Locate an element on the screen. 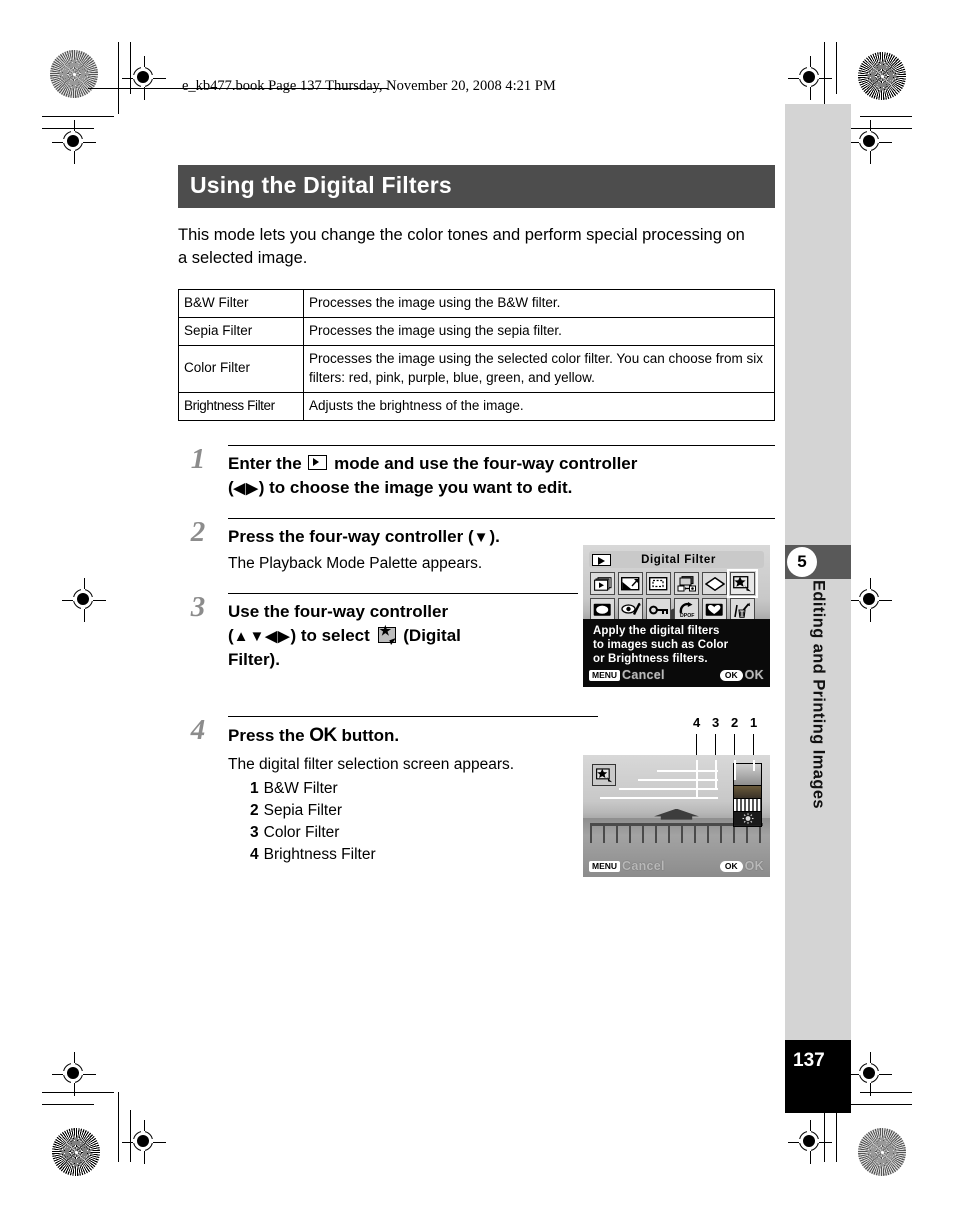 The image size is (954, 1221). svg-text: DPOF is located at coordinates (687, 615).